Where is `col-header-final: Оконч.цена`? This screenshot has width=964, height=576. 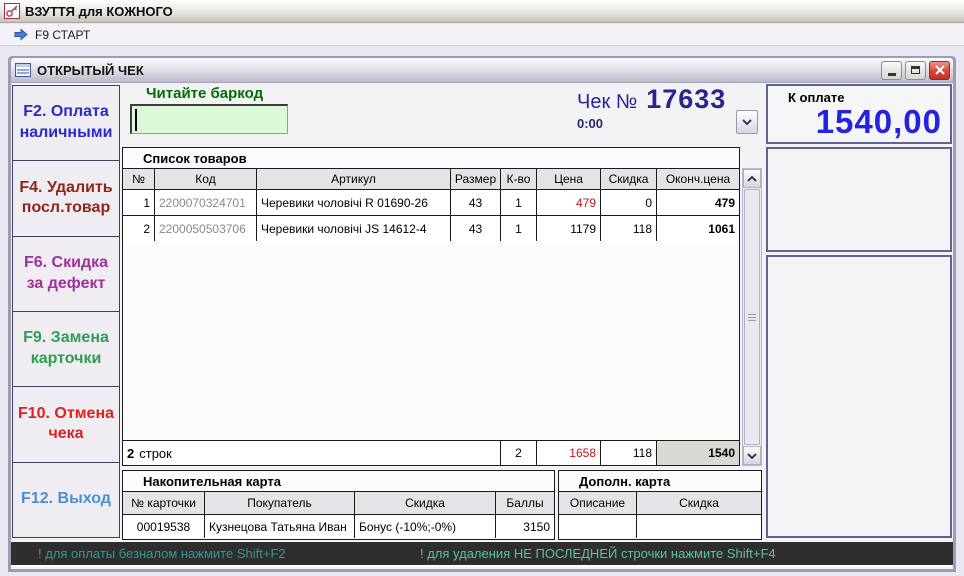
col-header-final: Оконч.цена is located at coordinates (698, 179).